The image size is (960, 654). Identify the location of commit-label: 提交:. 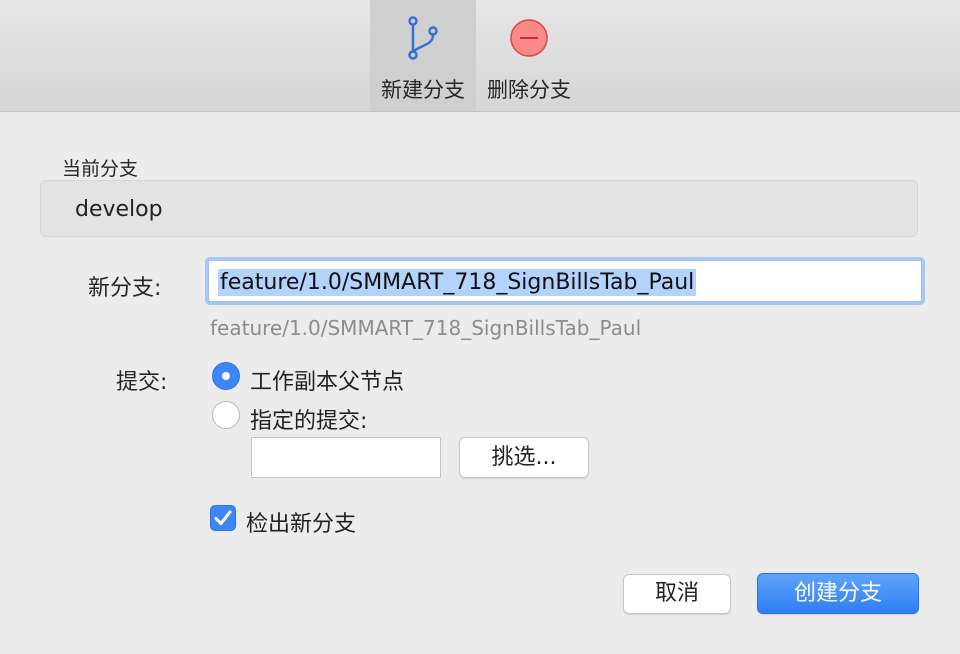
(142, 382).